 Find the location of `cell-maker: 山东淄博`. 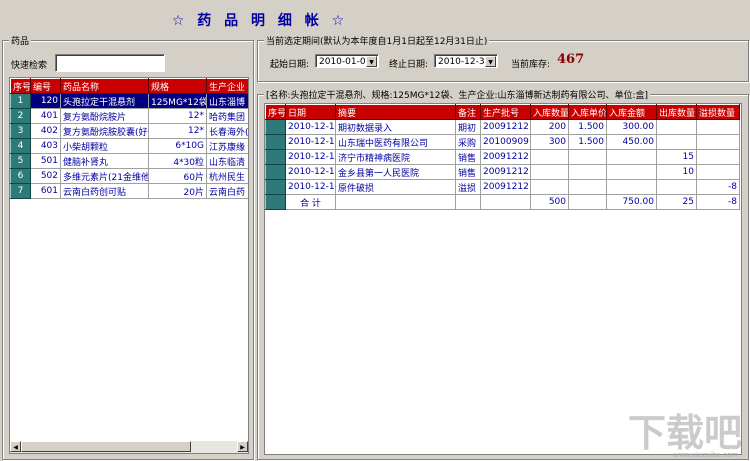

cell-maker: 山东淄博 is located at coordinates (227, 101).